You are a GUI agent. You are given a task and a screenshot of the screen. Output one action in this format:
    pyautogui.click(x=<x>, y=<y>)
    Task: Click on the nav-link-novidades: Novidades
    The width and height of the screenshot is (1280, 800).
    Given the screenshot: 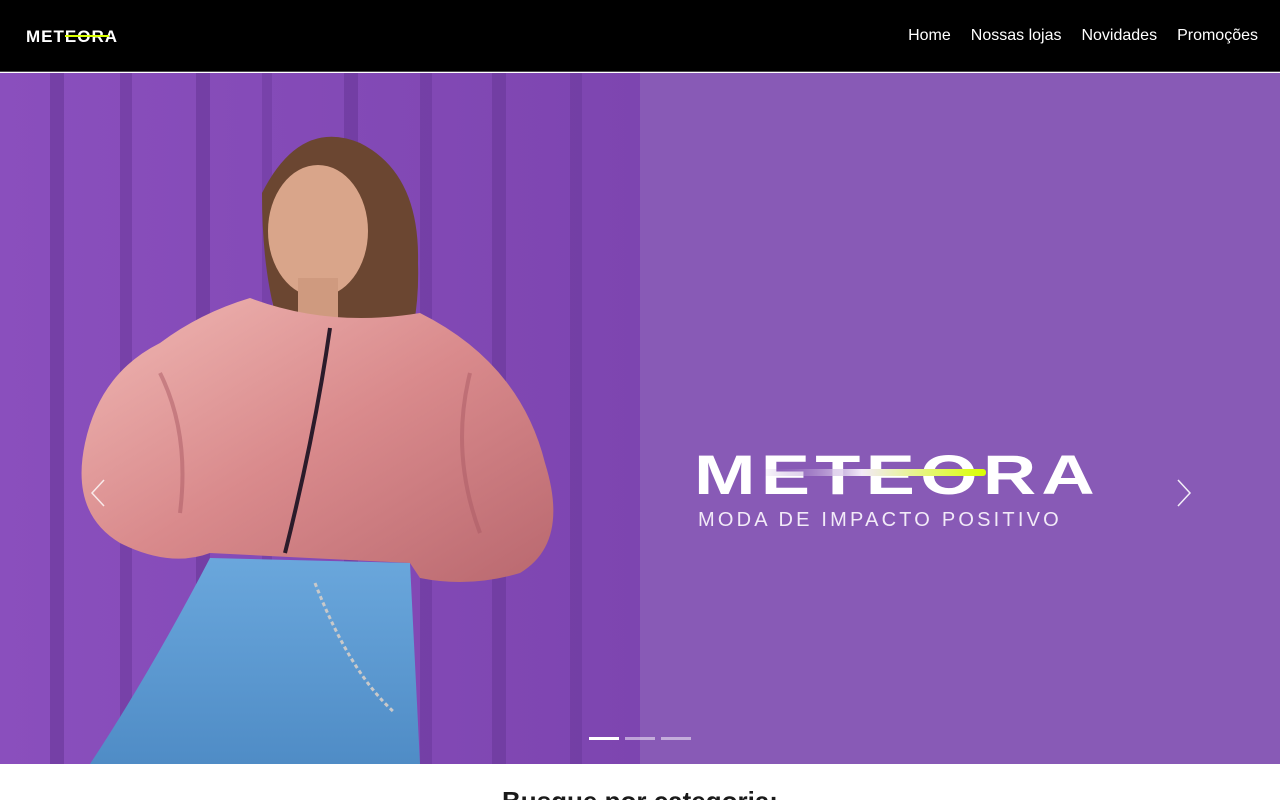 What is the action you would take?
    pyautogui.click(x=1119, y=36)
    